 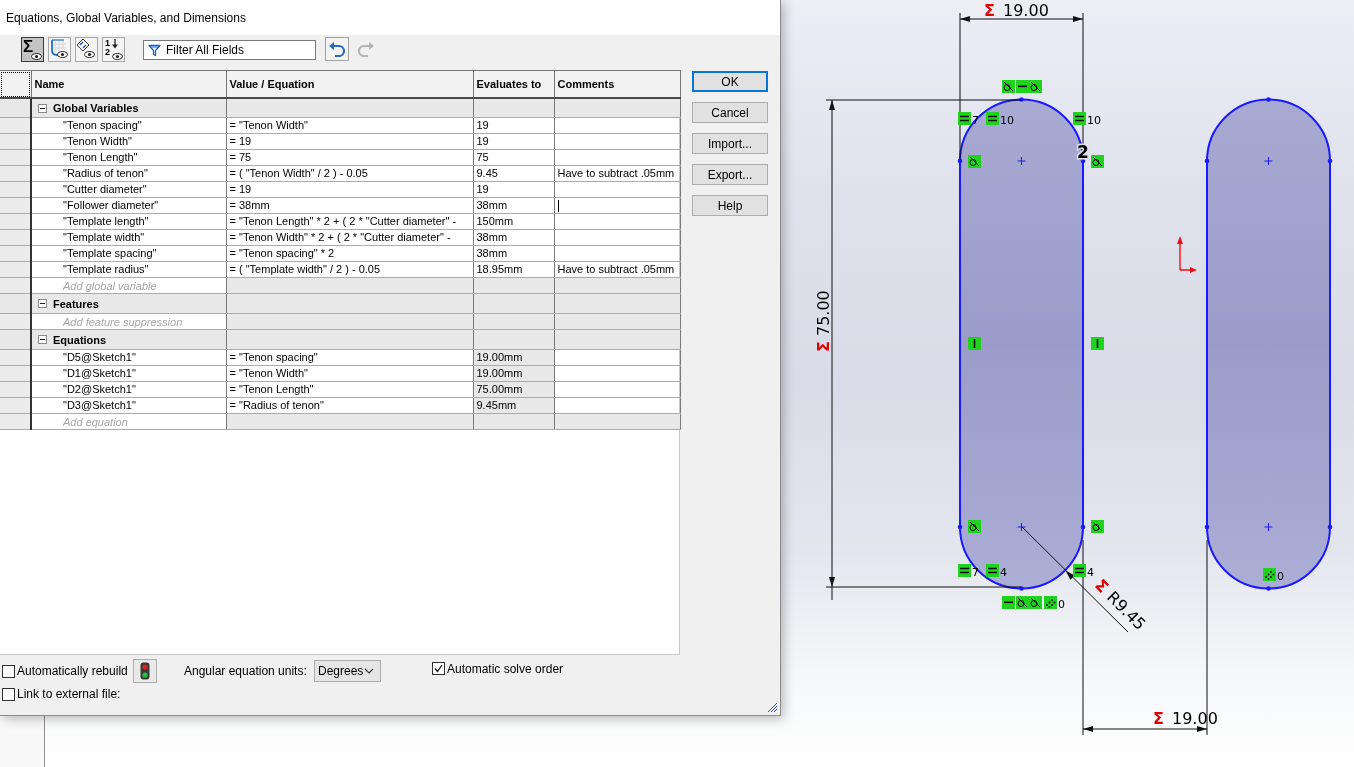 I want to click on column-header: Value / Equation, so click(x=349, y=84).